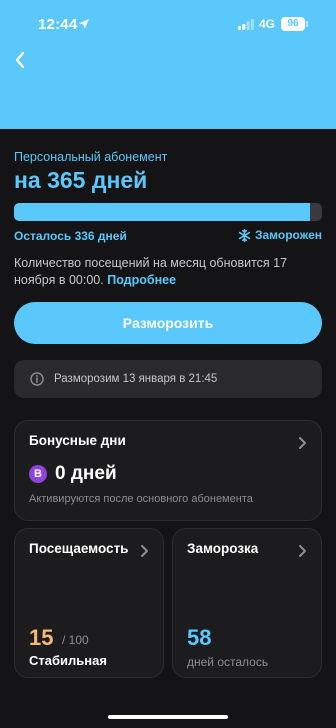 This screenshot has height=728, width=336. I want to click on days-remaining: Осталось 336 дней, so click(70, 236).